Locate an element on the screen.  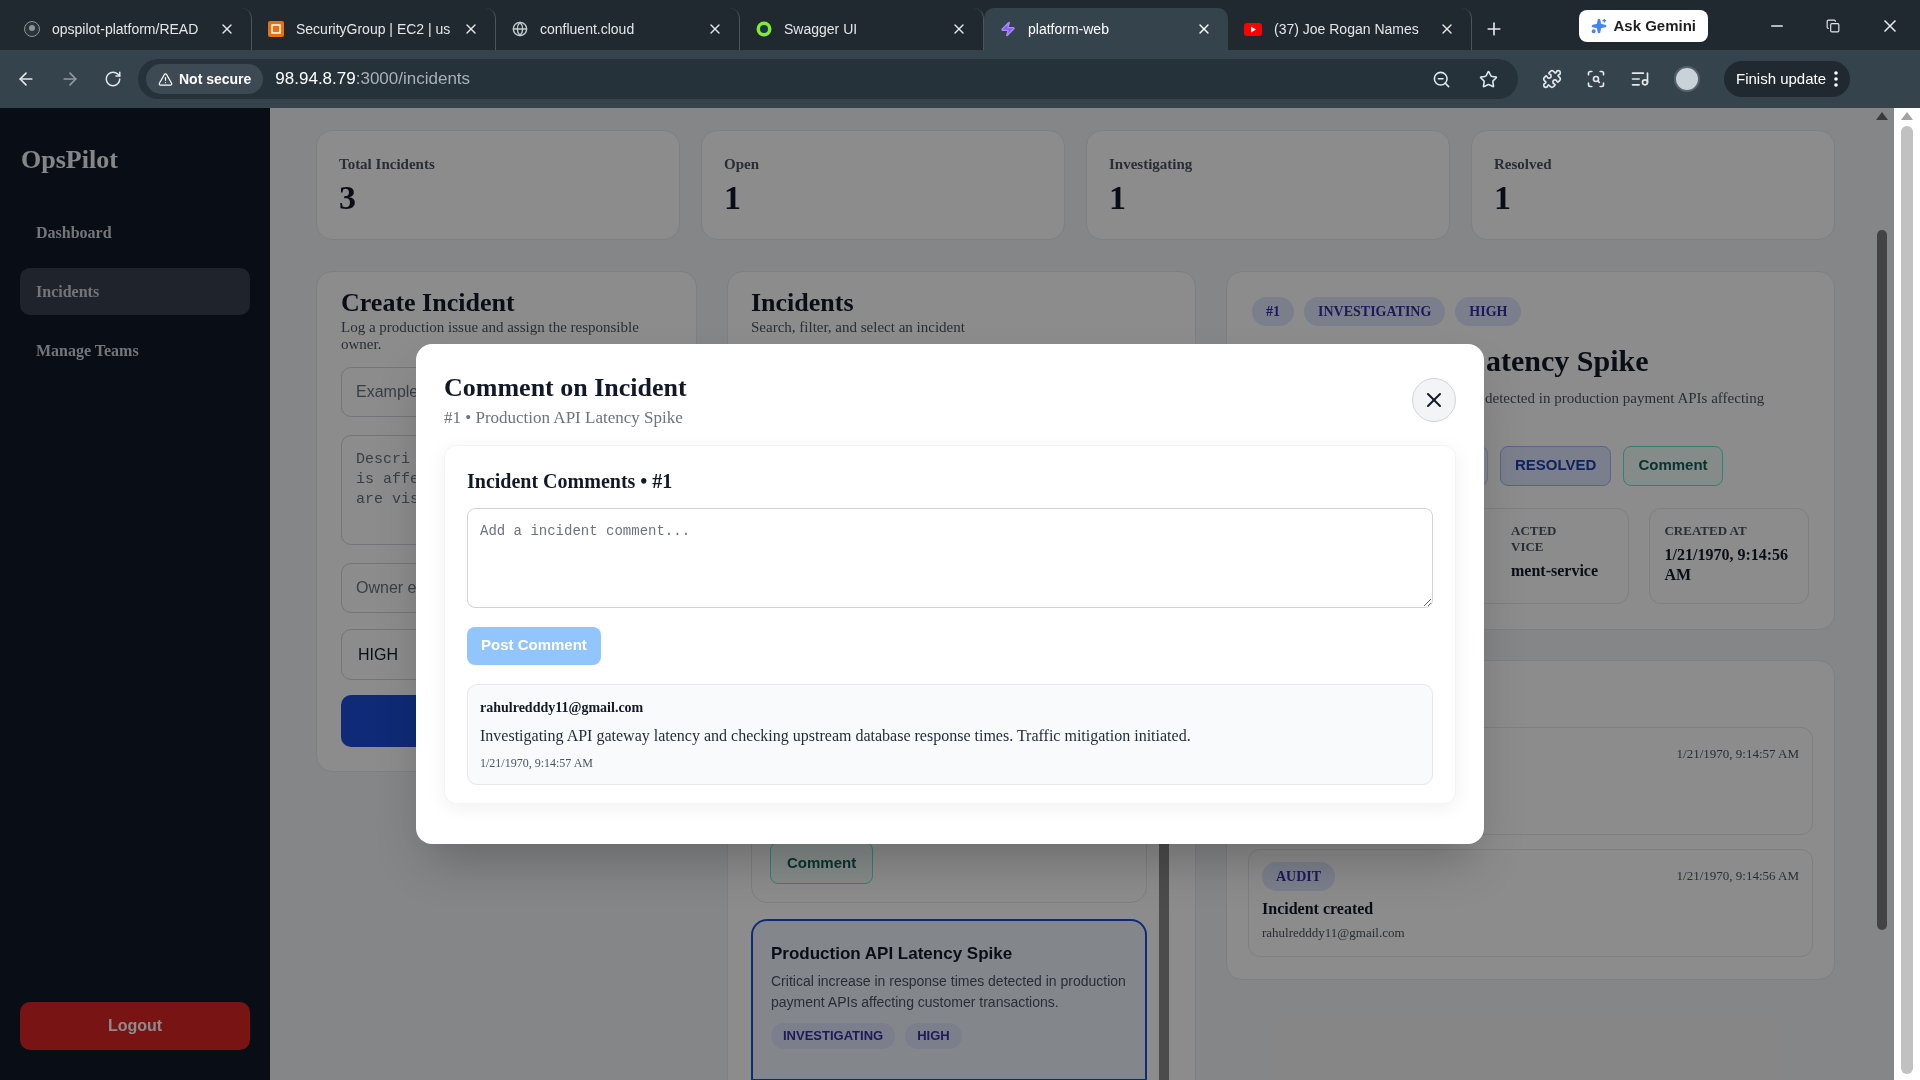
update-button: Finish update is located at coordinates (1787, 79).